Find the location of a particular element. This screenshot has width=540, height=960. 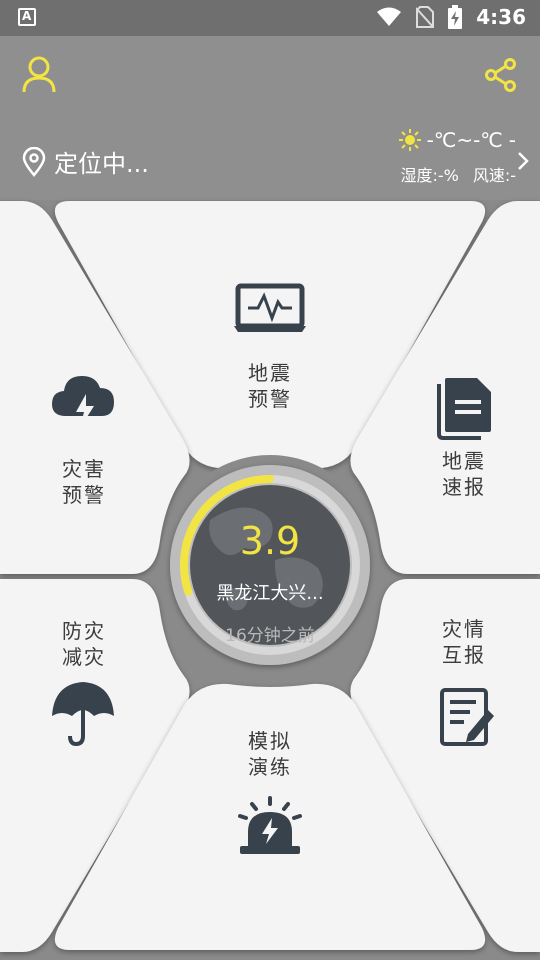

tile-earthquake-report is located at coordinates (465, 435).